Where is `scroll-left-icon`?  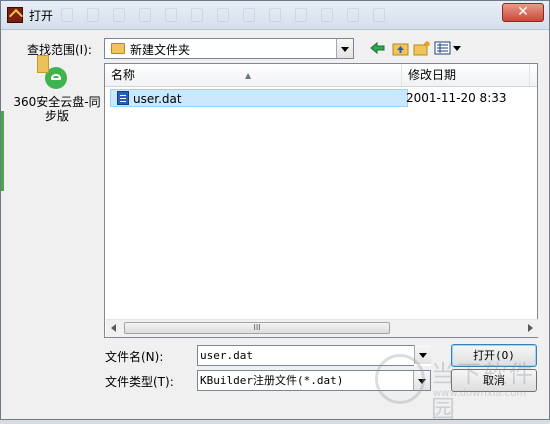 scroll-left-icon is located at coordinates (113, 328).